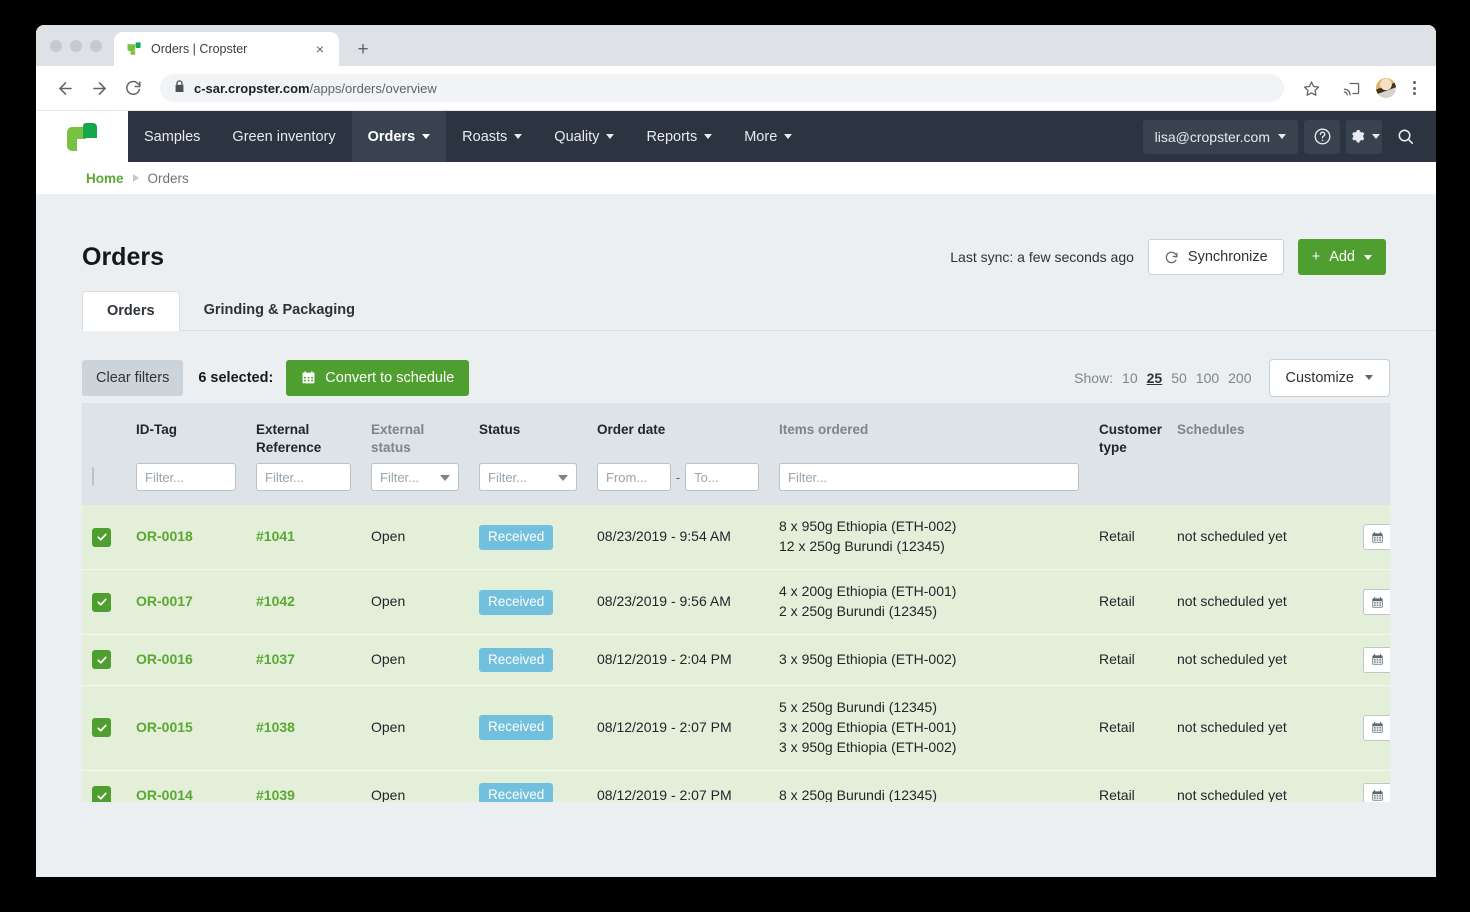  Describe the element at coordinates (1179, 378) in the screenshot. I see `page-size-50: 50` at that location.